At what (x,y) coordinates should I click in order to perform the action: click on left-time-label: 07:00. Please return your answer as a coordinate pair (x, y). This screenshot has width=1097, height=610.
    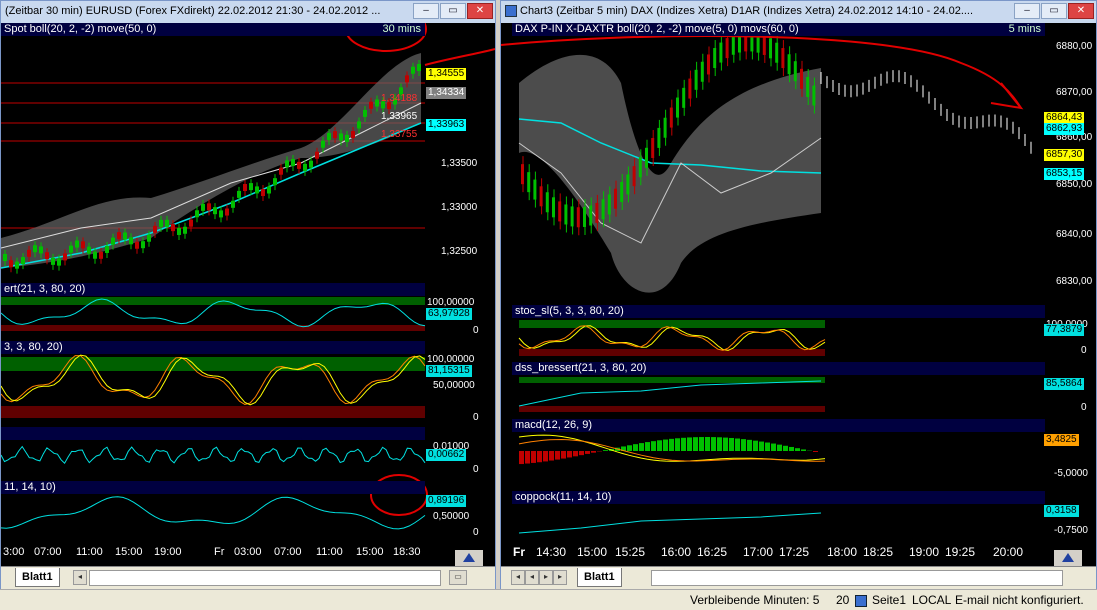
    Looking at the image, I should click on (48, 552).